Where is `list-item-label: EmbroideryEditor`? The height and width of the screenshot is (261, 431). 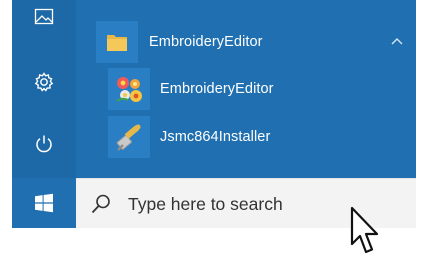
list-item-label: EmbroideryEditor is located at coordinates (217, 89).